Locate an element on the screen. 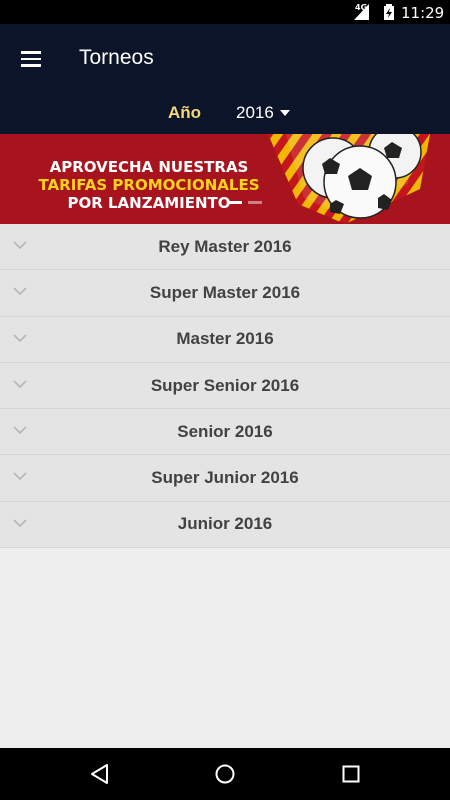  home-icon is located at coordinates (225, 774).